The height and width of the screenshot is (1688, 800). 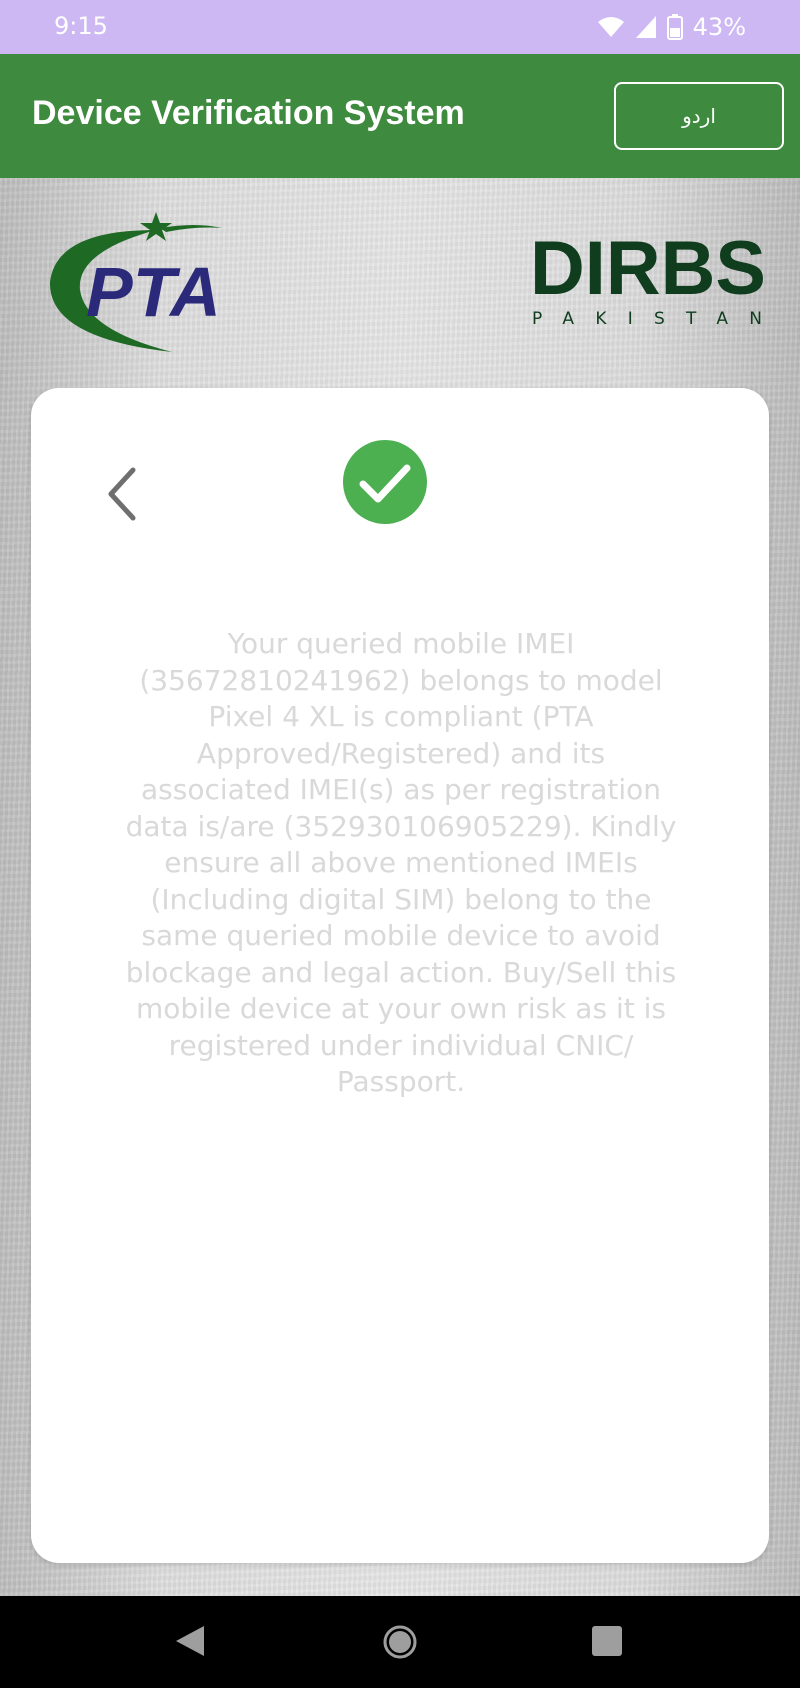 I want to click on check-circle-icon, so click(x=385, y=482).